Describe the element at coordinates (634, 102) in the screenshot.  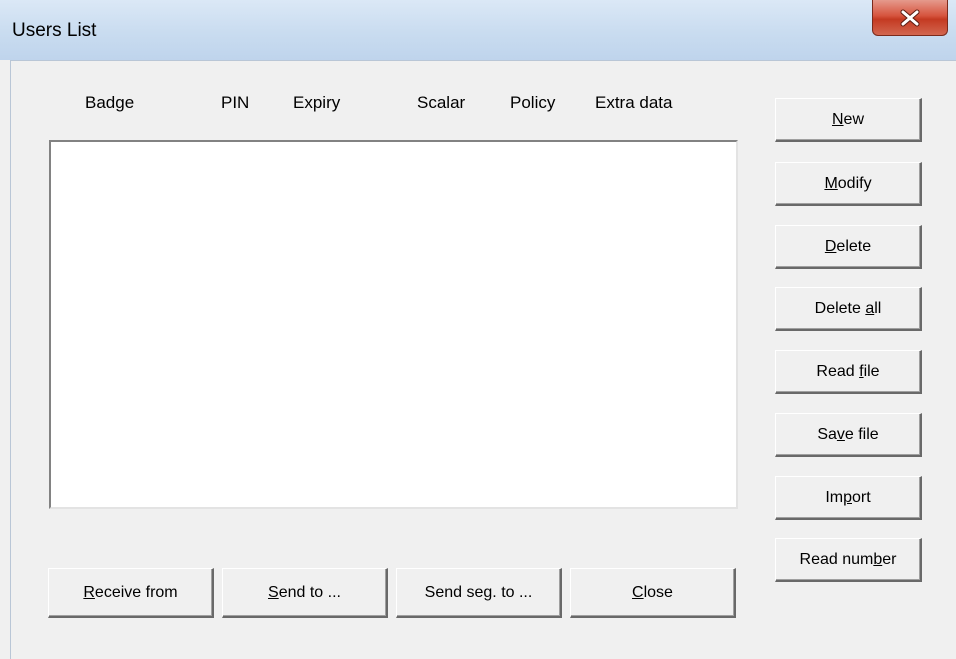
I see `column-header-extra-data: Extra data` at that location.